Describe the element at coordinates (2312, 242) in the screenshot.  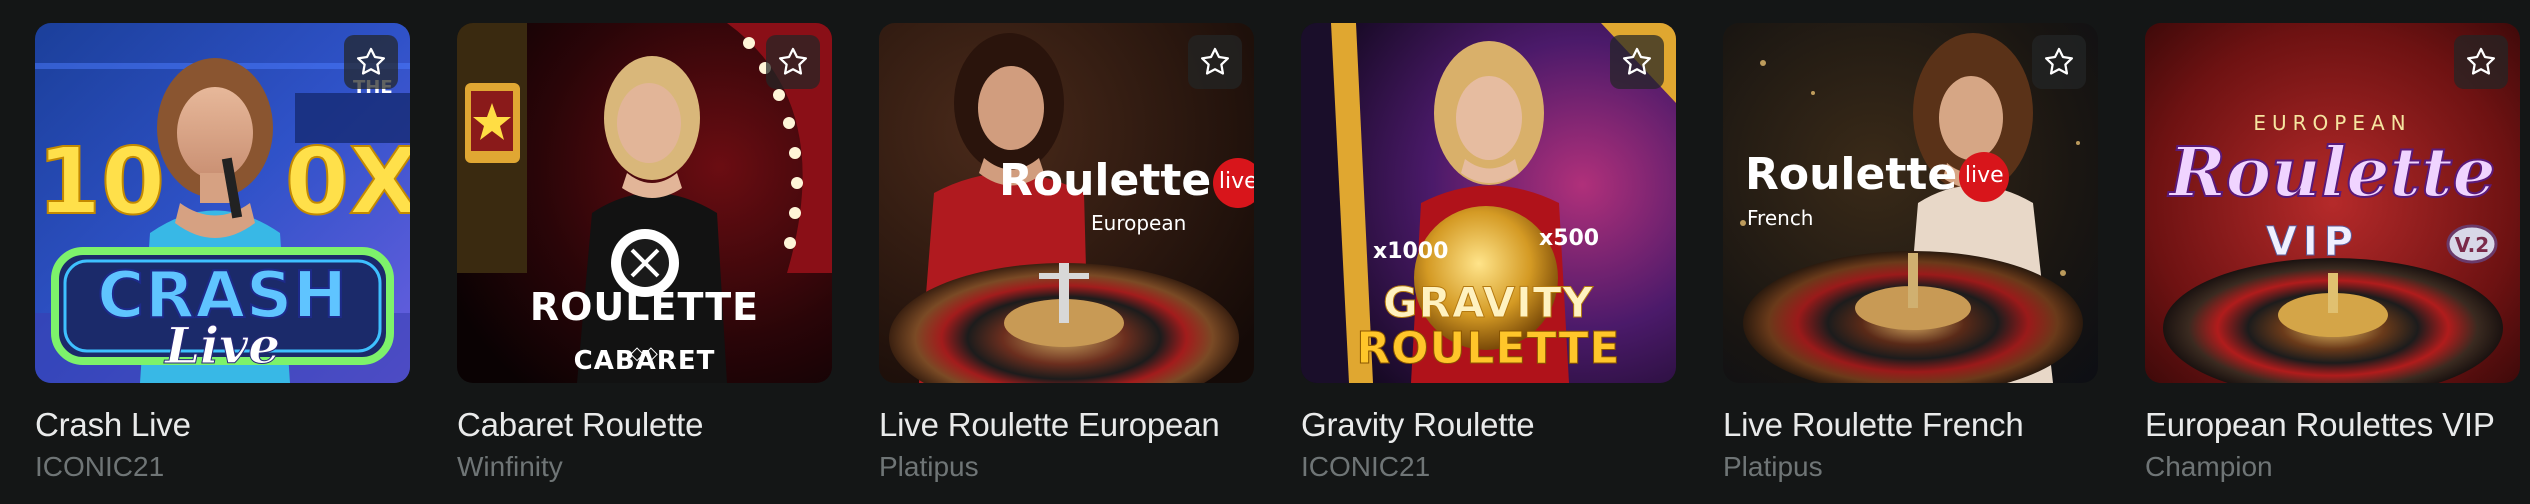
I see `vip-logo-sub: VIP` at that location.